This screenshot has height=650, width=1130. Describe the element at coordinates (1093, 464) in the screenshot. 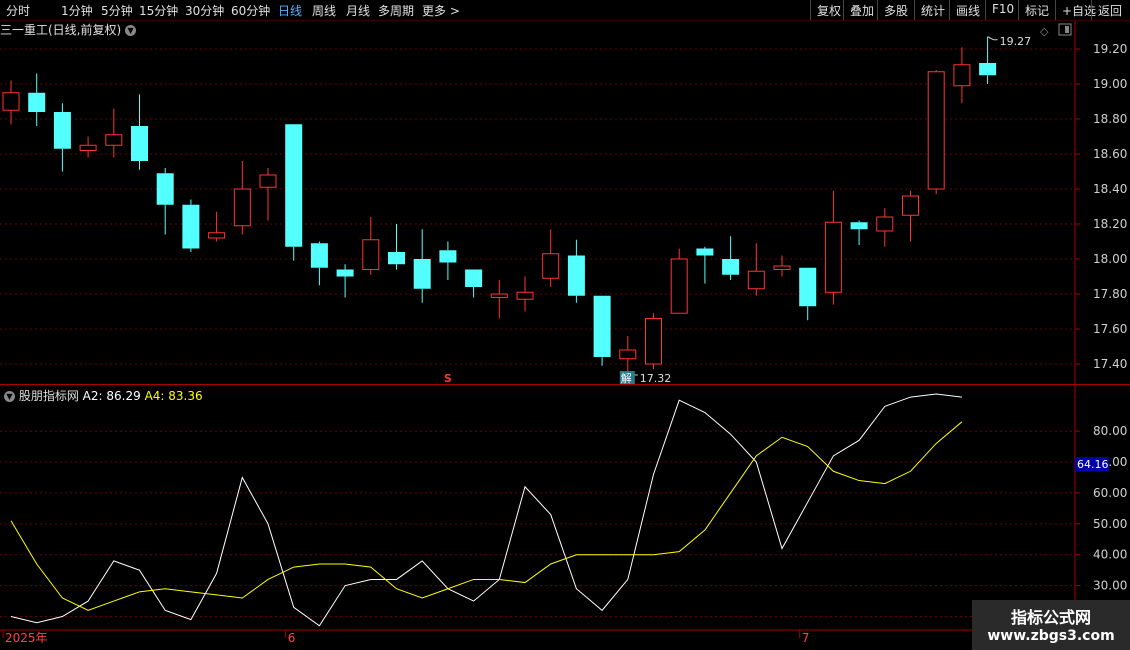

I see `current-value-tag: 64.16` at that location.